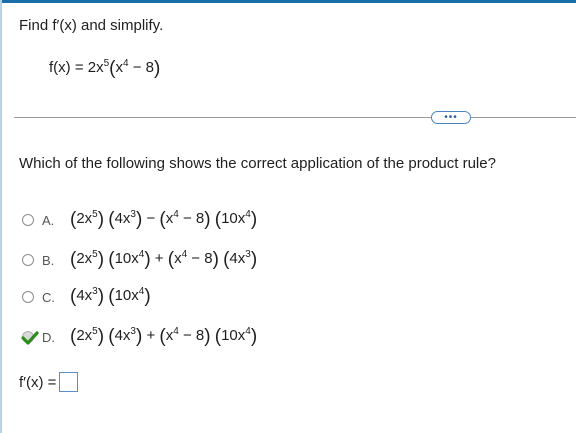 The width and height of the screenshot is (576, 433). Describe the element at coordinates (48, 337) in the screenshot. I see `option-letter: D.` at that location.